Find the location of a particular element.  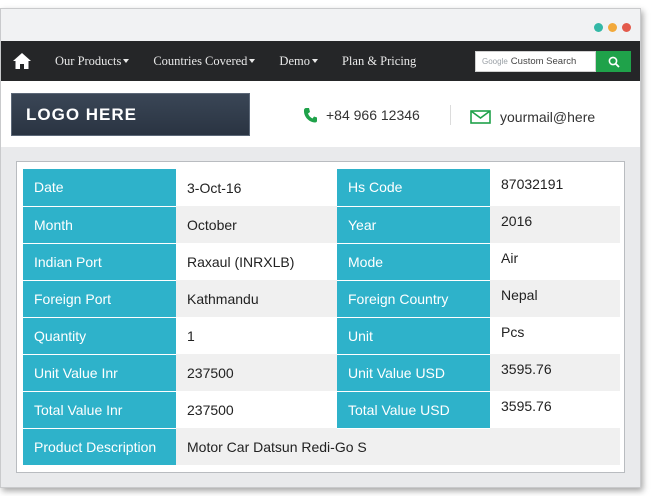

search-button is located at coordinates (613, 61).